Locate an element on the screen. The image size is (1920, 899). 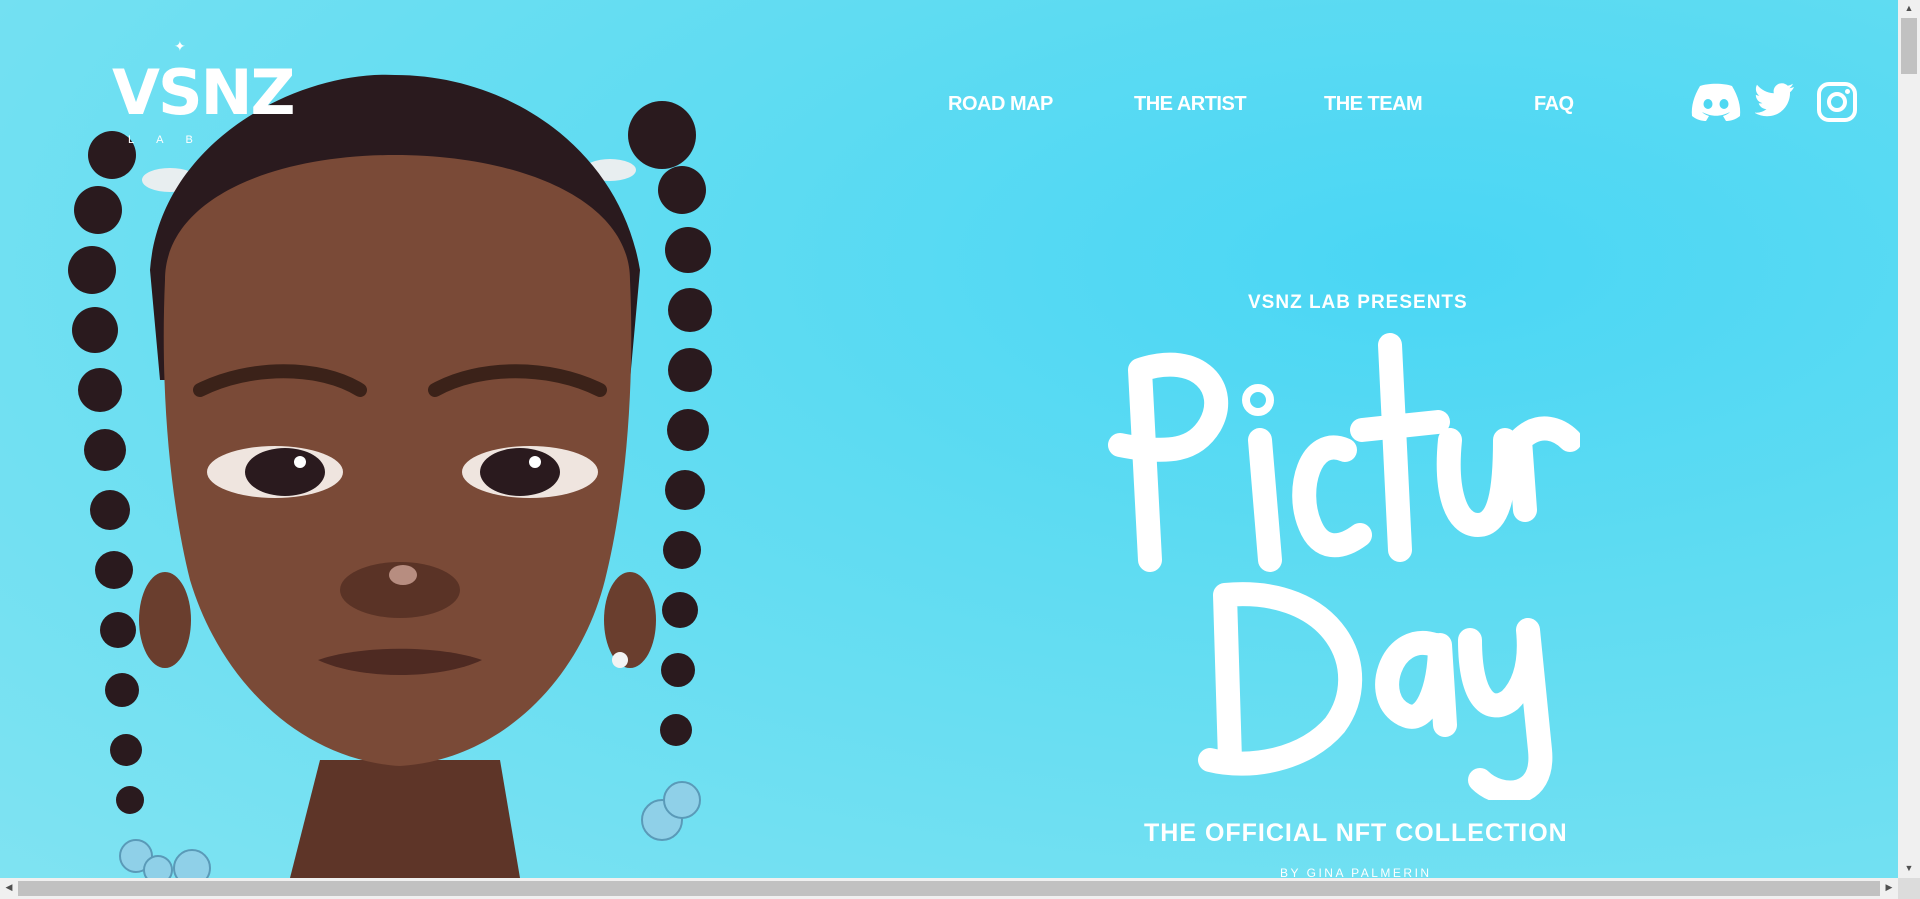
scrollbar-corner is located at coordinates (1909, 888).